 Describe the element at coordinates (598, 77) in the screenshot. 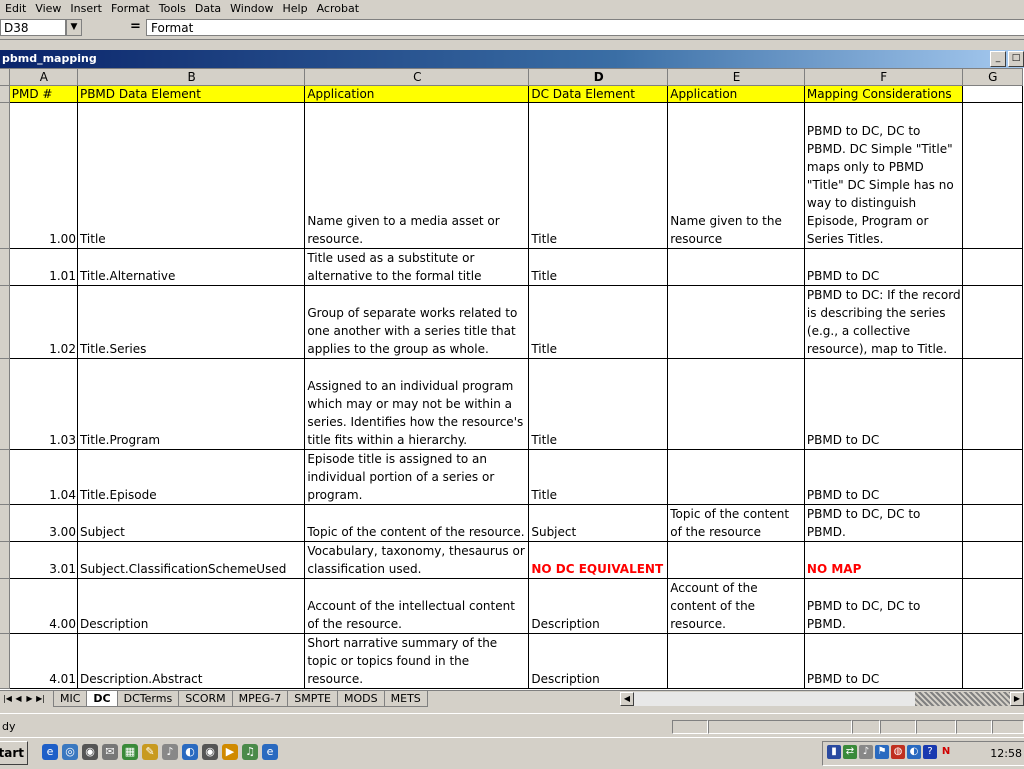

I see `column-header-d: D` at that location.